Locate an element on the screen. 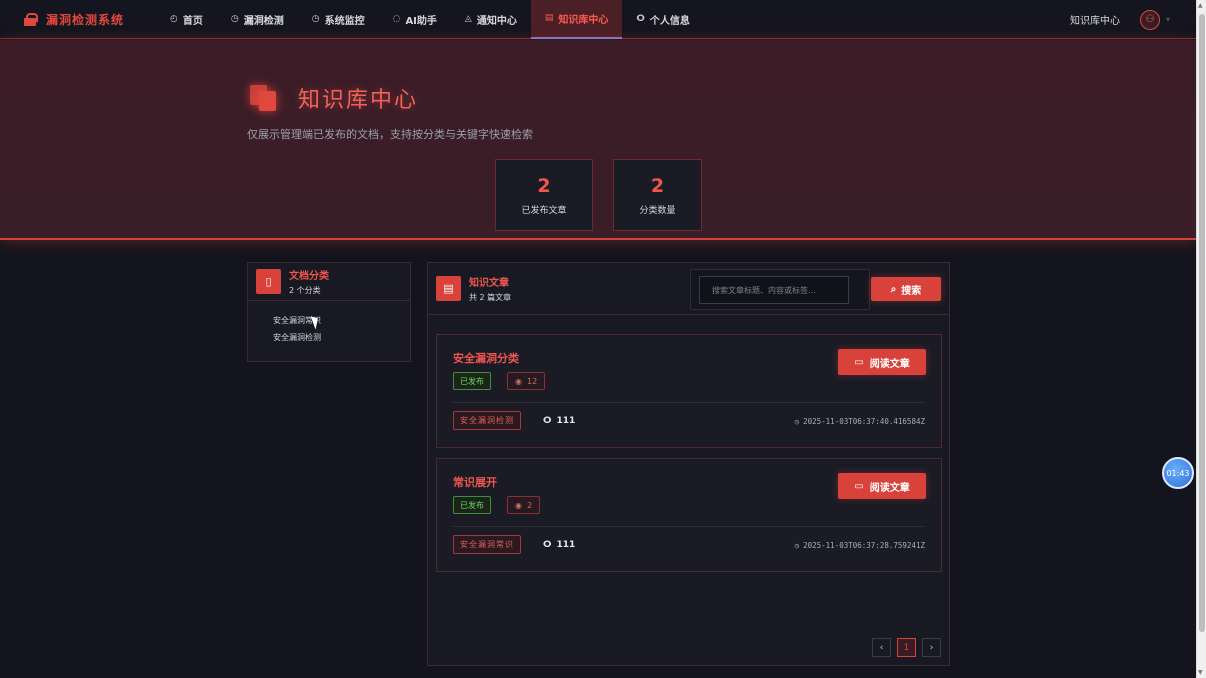  page-number-current: 1 is located at coordinates (906, 647).